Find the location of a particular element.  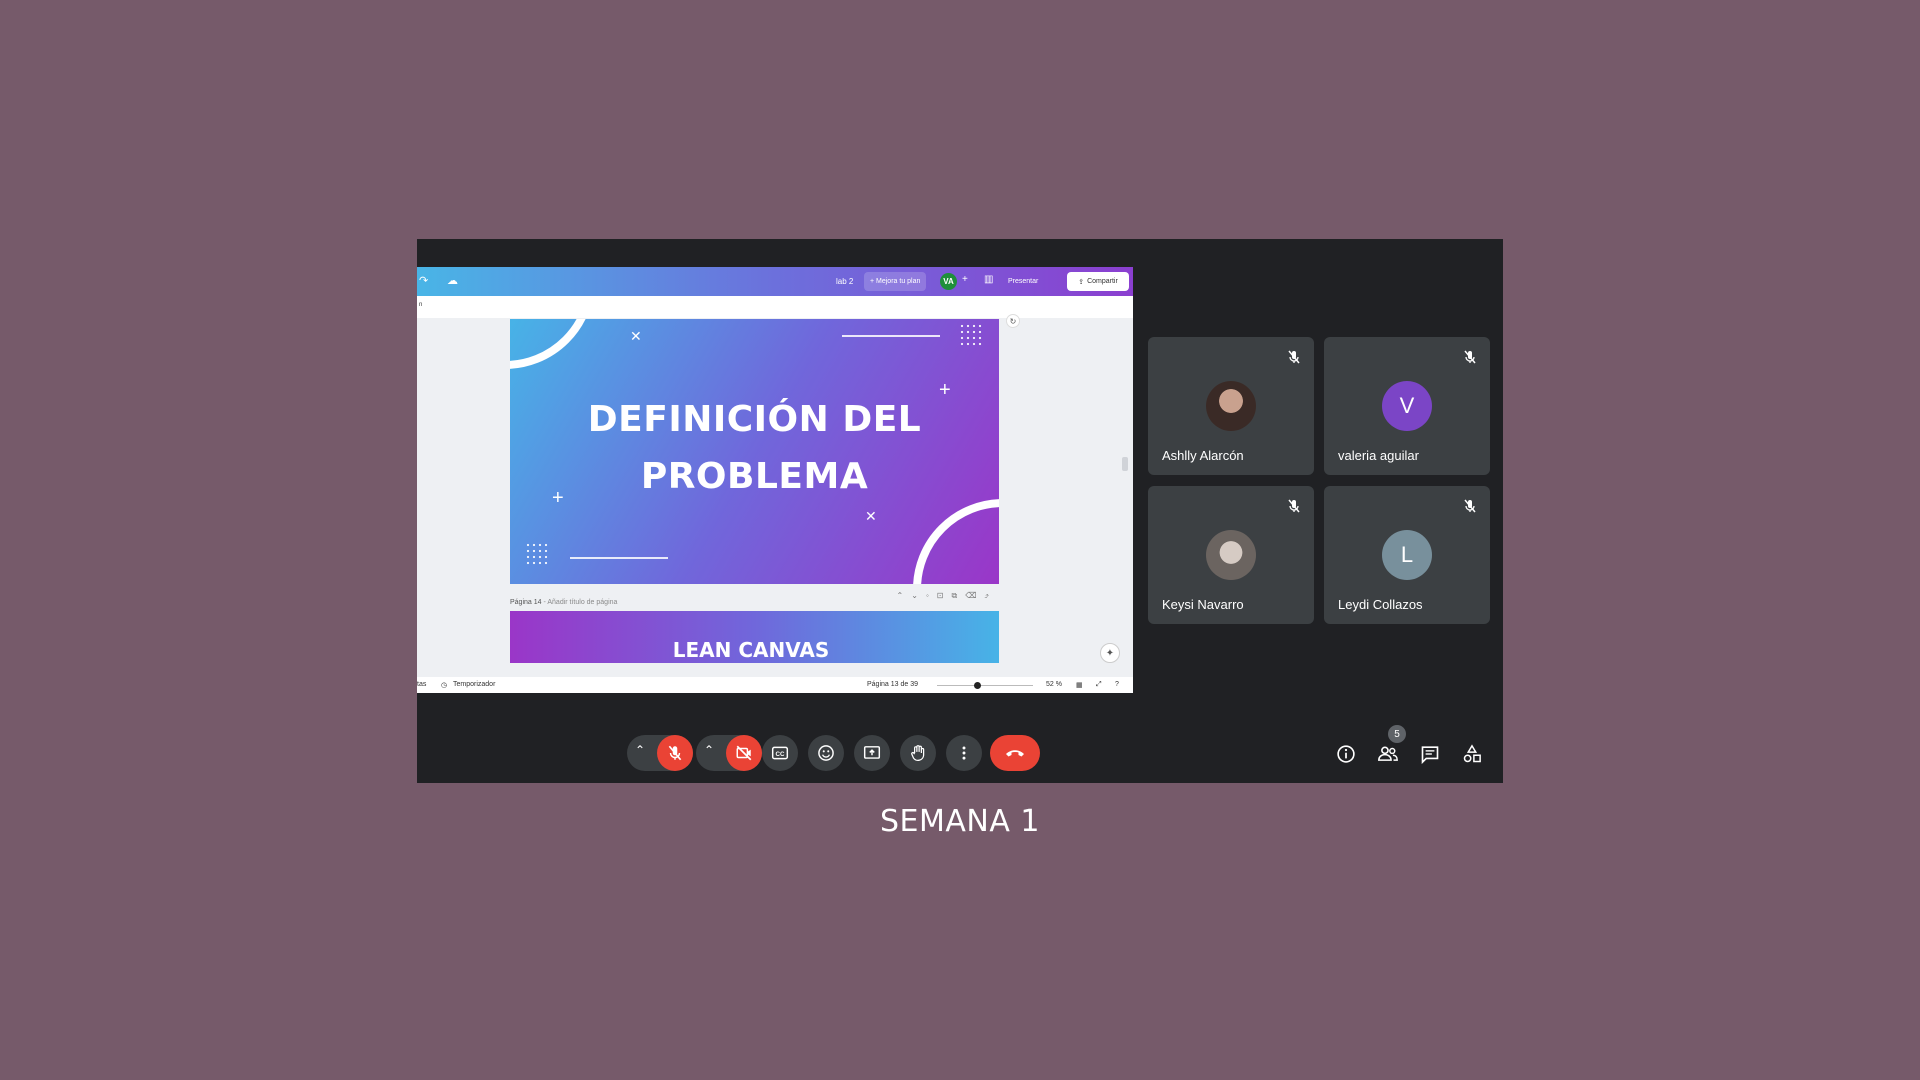

timer-icon: ◷ is located at coordinates (444, 685).